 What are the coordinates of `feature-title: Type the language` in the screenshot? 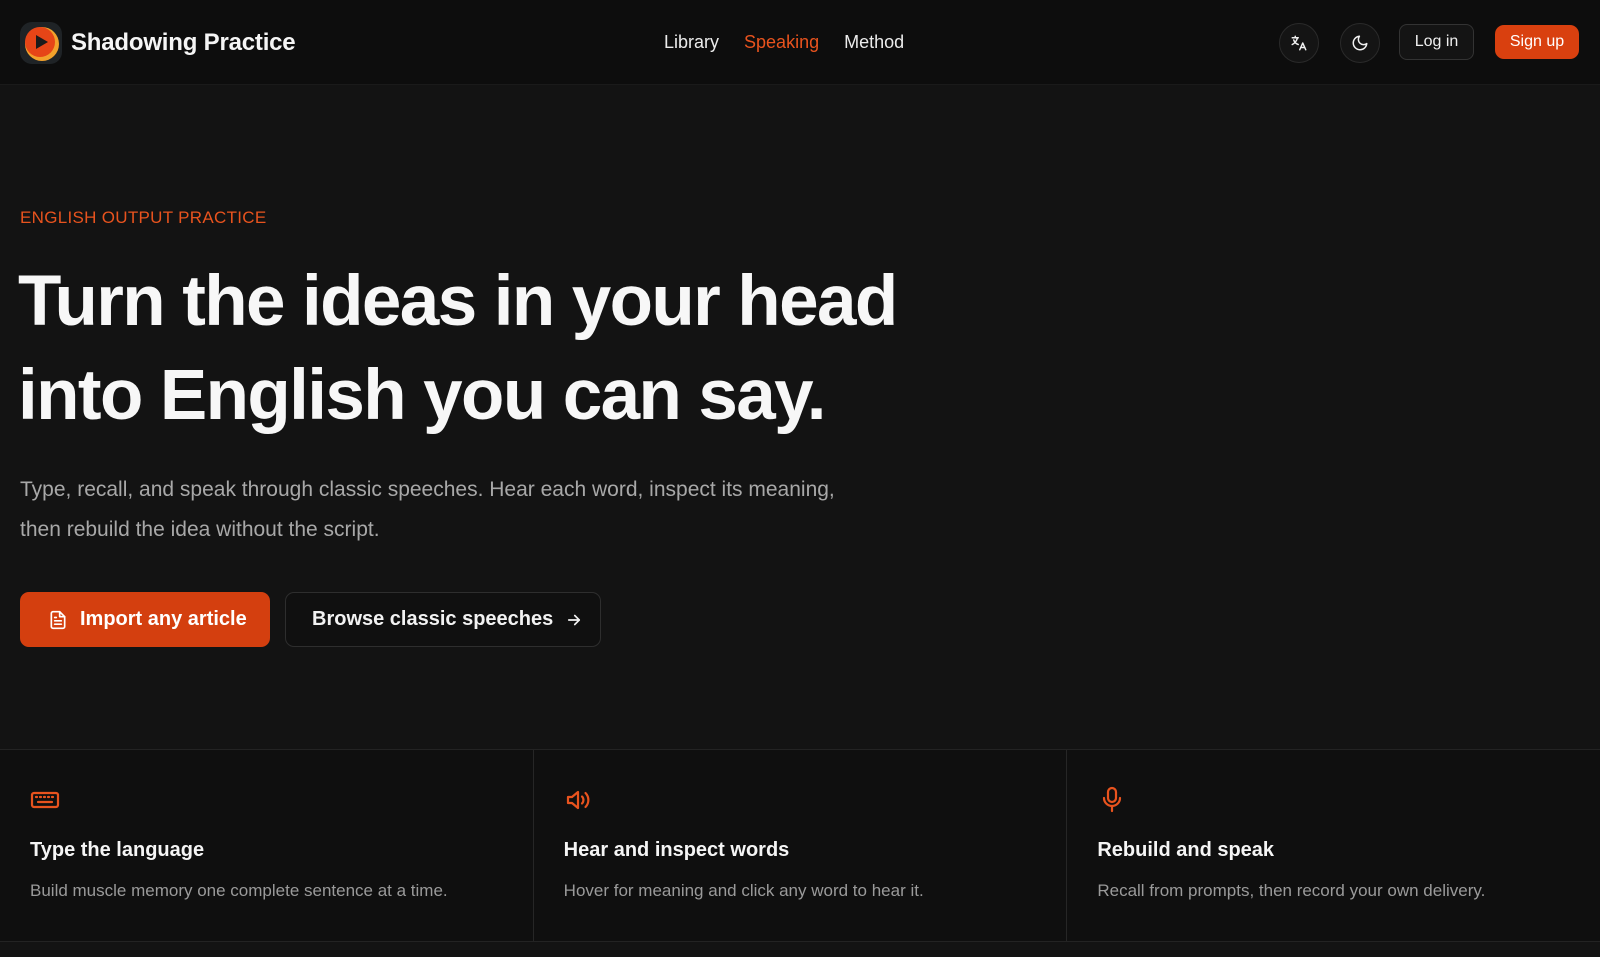 It's located at (117, 850).